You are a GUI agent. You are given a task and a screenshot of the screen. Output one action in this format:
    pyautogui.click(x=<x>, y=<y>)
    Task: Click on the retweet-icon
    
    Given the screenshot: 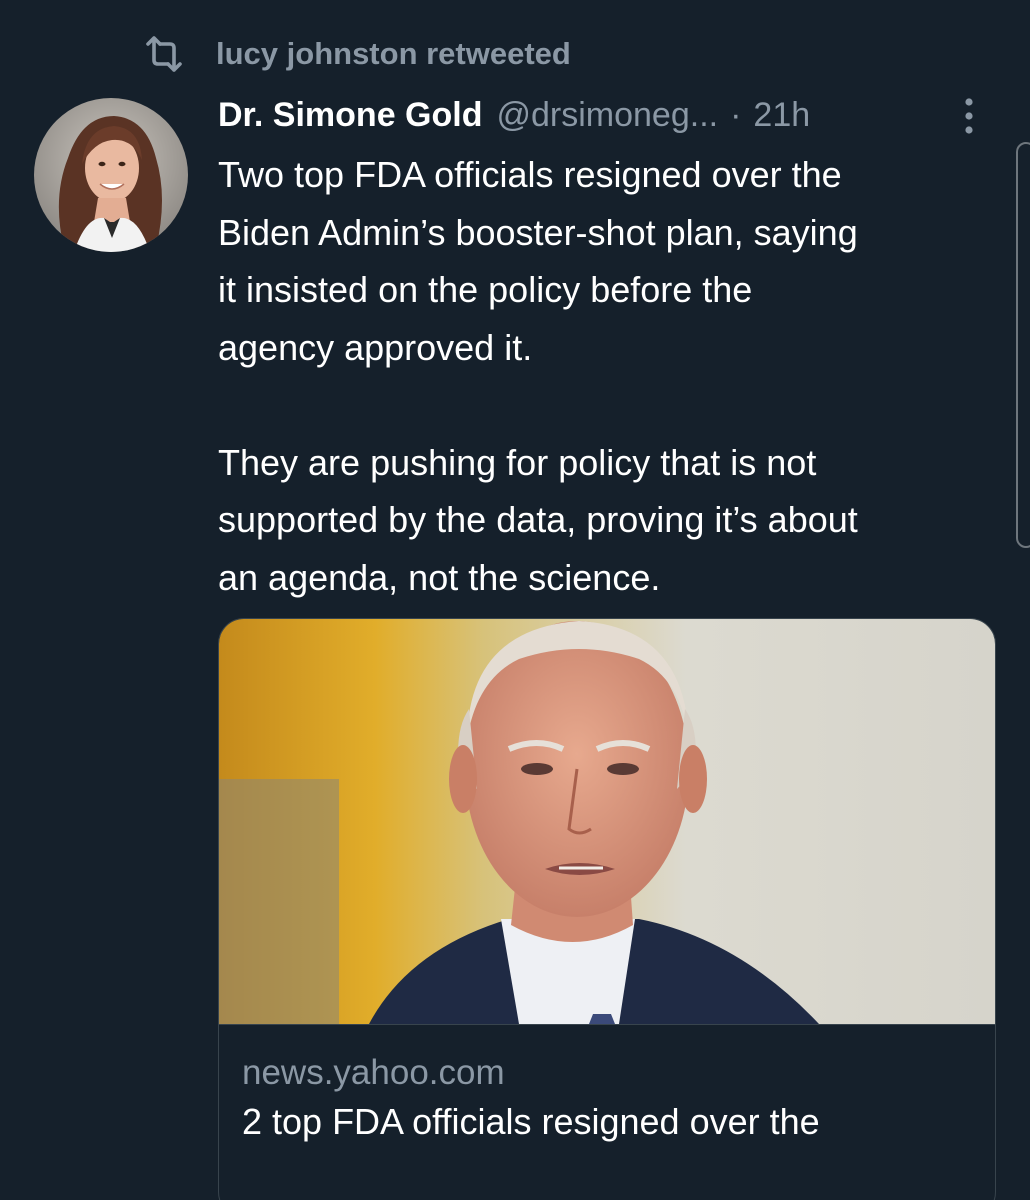 What is the action you would take?
    pyautogui.click(x=164, y=54)
    